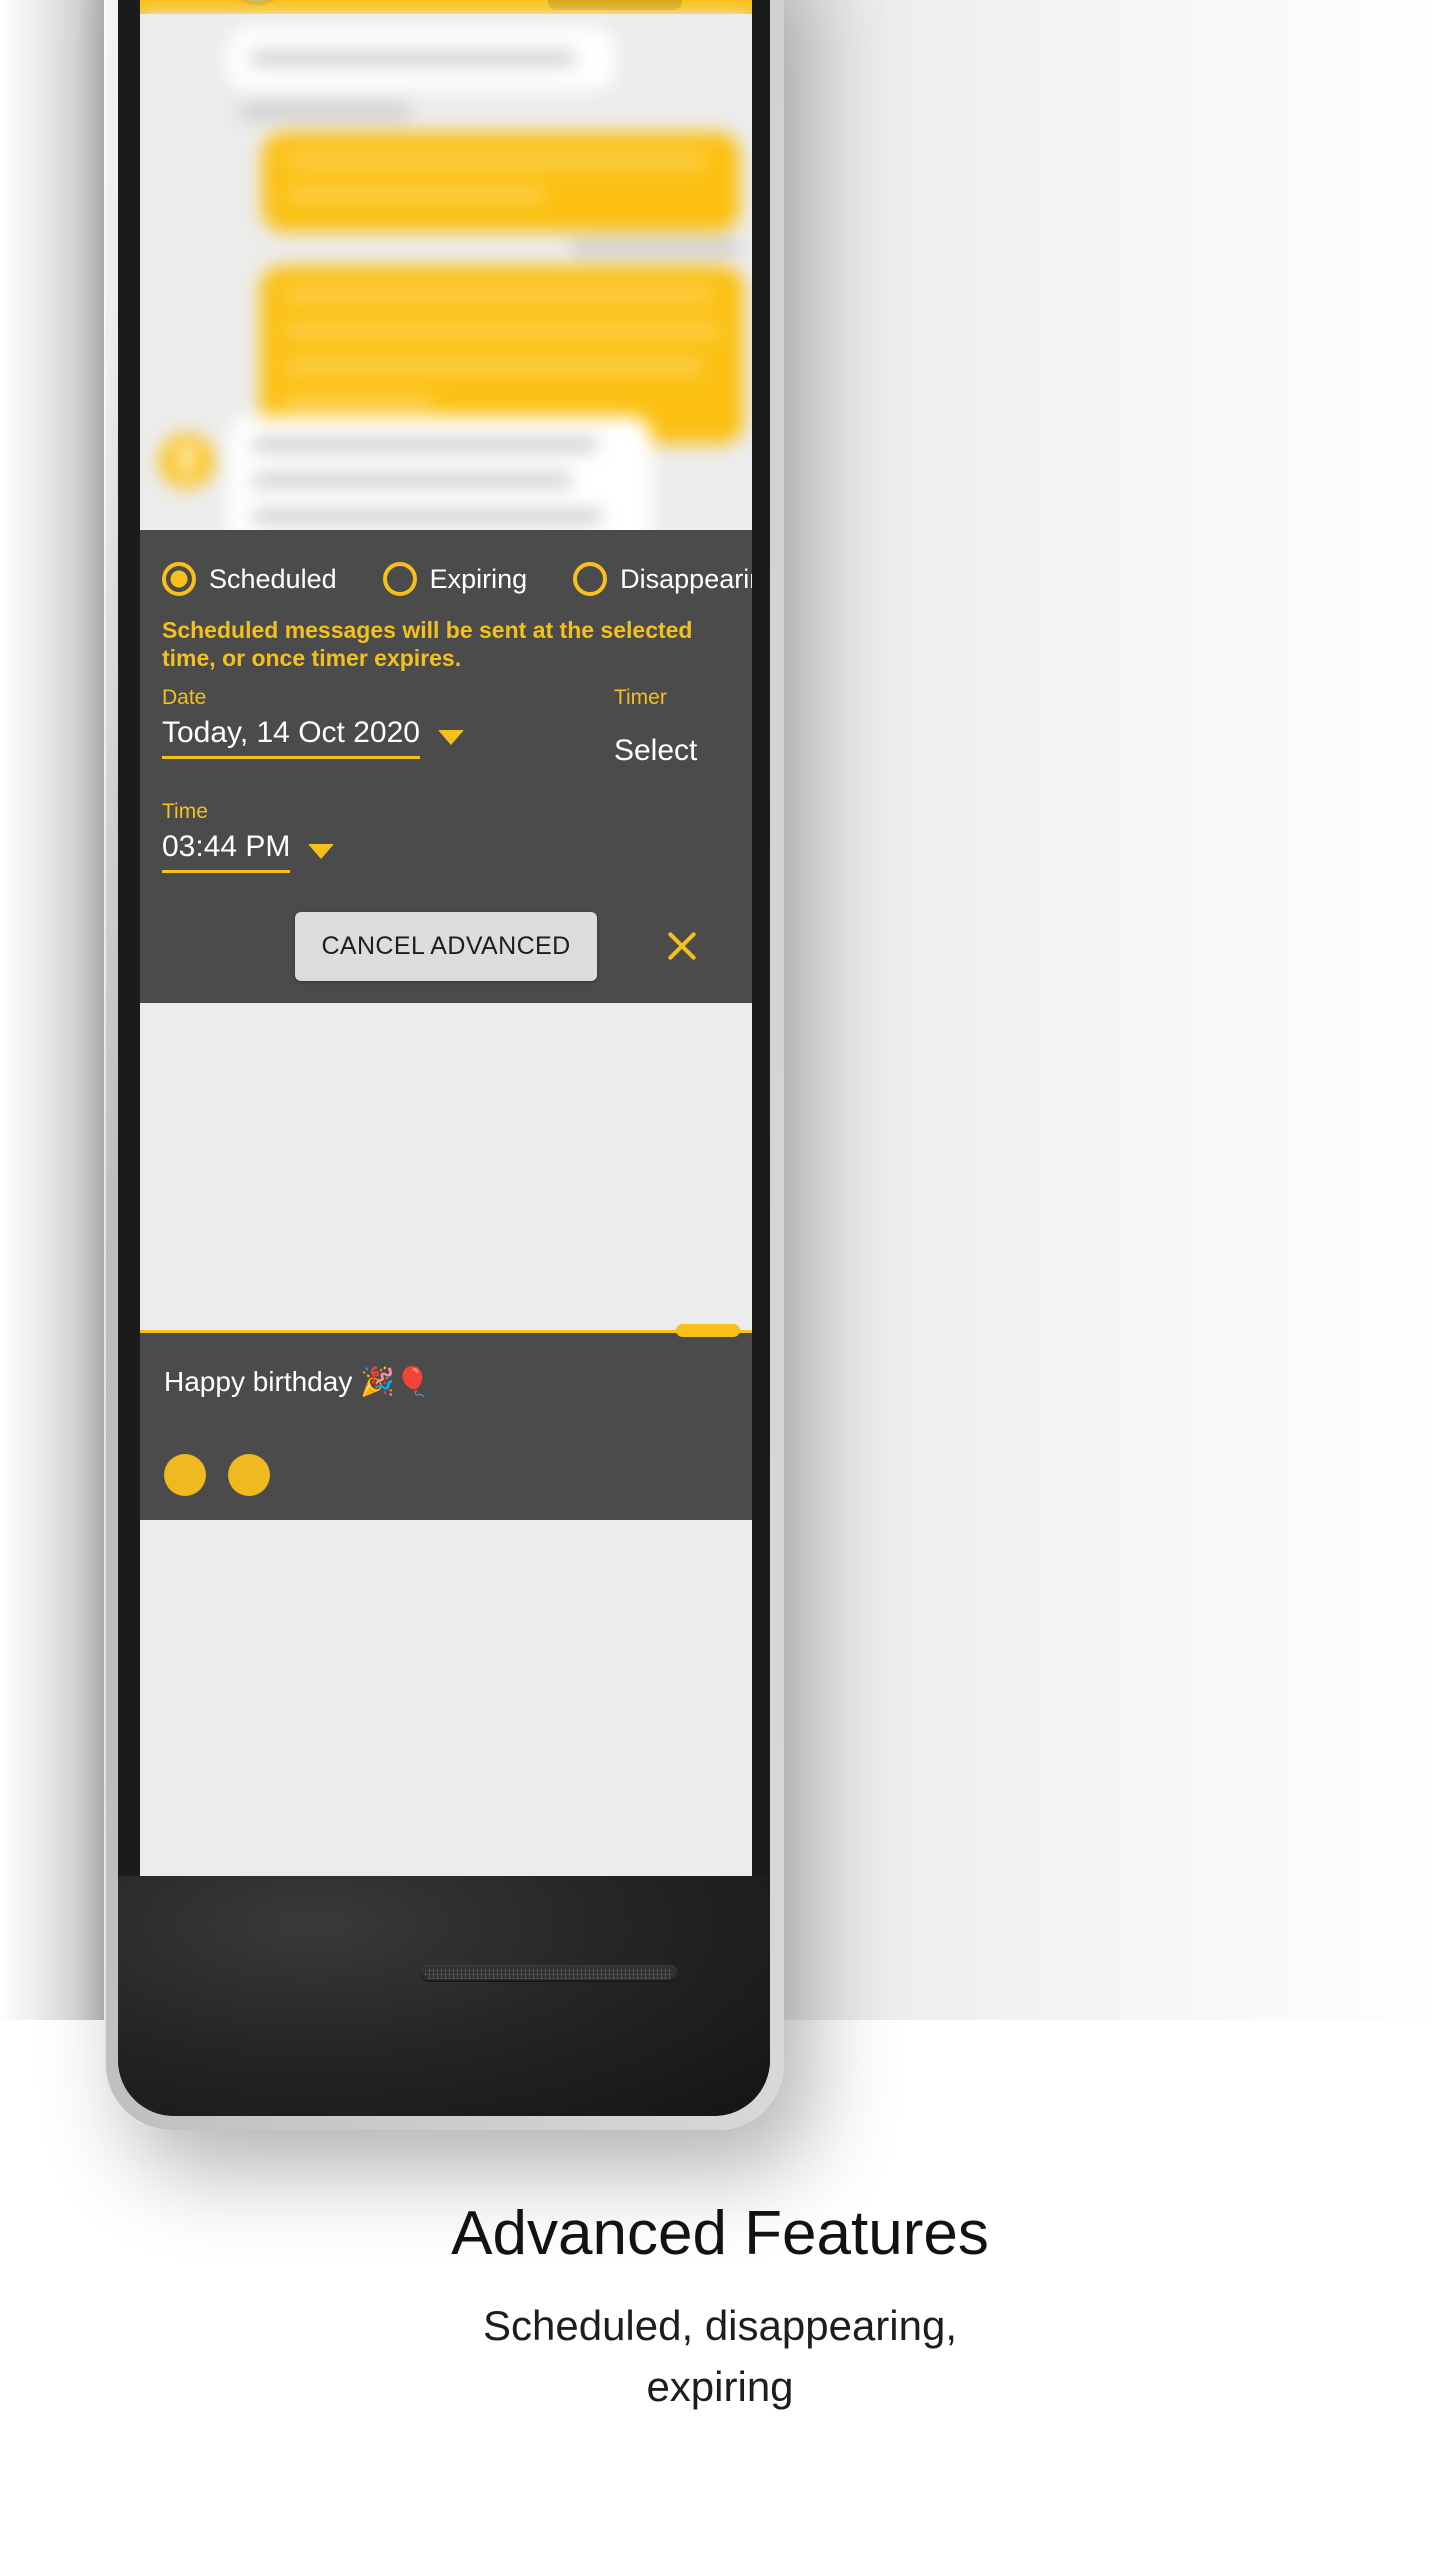 The image size is (1440, 2560). What do you see at coordinates (501, 182) in the screenshot?
I see `chat-bubble-outgoing` at bounding box center [501, 182].